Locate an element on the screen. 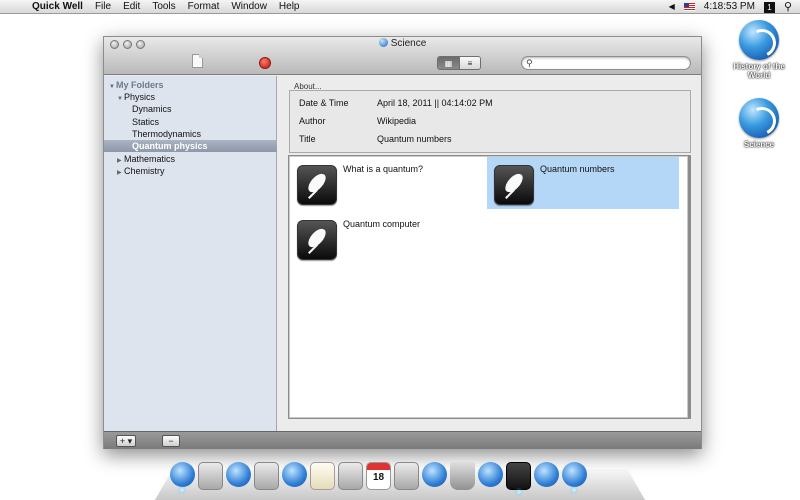  list-view-button: ≡ is located at coordinates (469, 63).